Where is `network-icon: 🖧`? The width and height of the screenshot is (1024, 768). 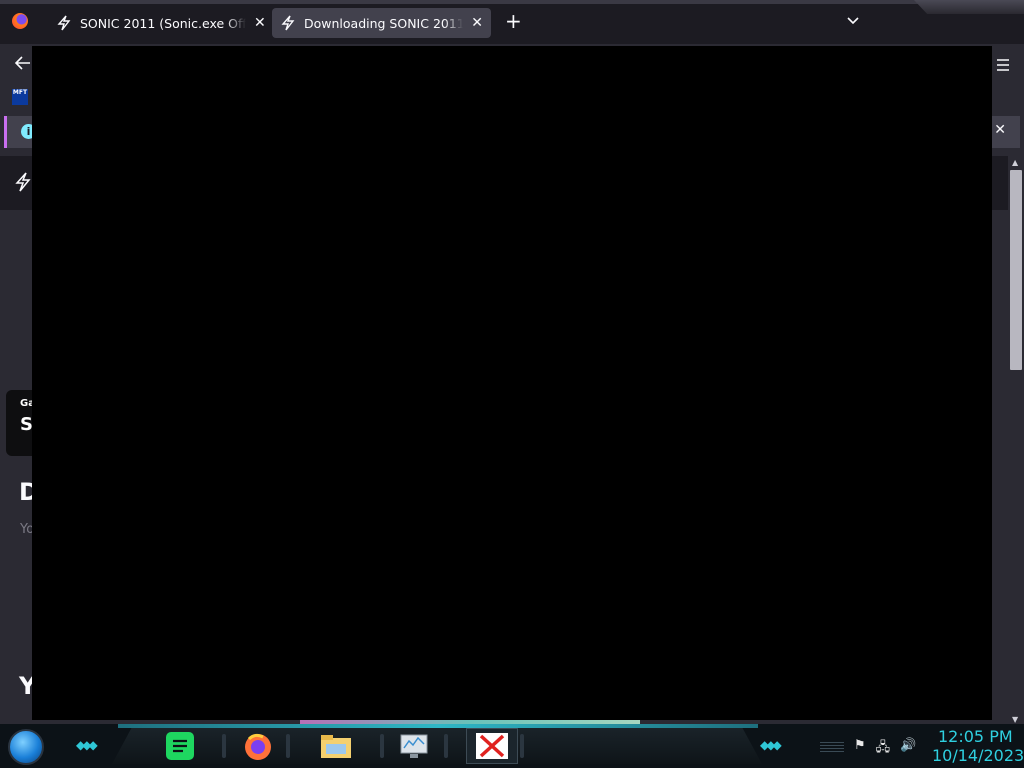
network-icon: 🖧 is located at coordinates (883, 749).